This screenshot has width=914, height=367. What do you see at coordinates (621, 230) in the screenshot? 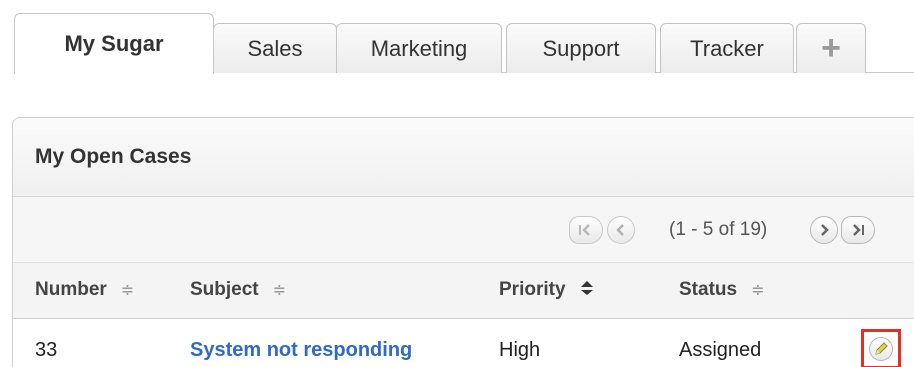
I see `previous-page-icon` at bounding box center [621, 230].